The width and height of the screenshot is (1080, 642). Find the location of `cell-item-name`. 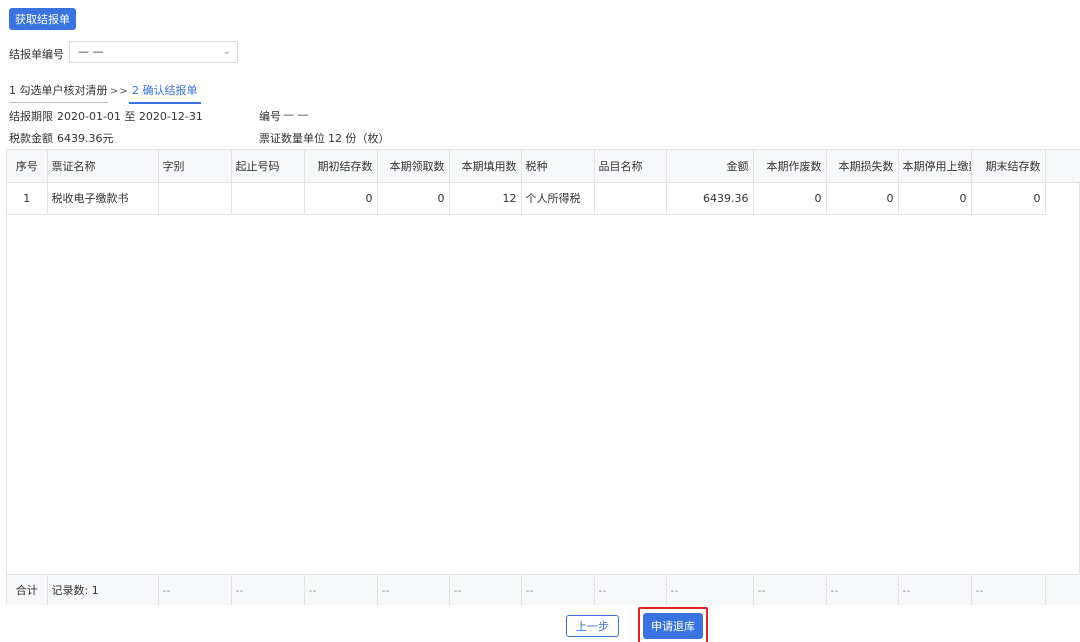

cell-item-name is located at coordinates (630, 198).